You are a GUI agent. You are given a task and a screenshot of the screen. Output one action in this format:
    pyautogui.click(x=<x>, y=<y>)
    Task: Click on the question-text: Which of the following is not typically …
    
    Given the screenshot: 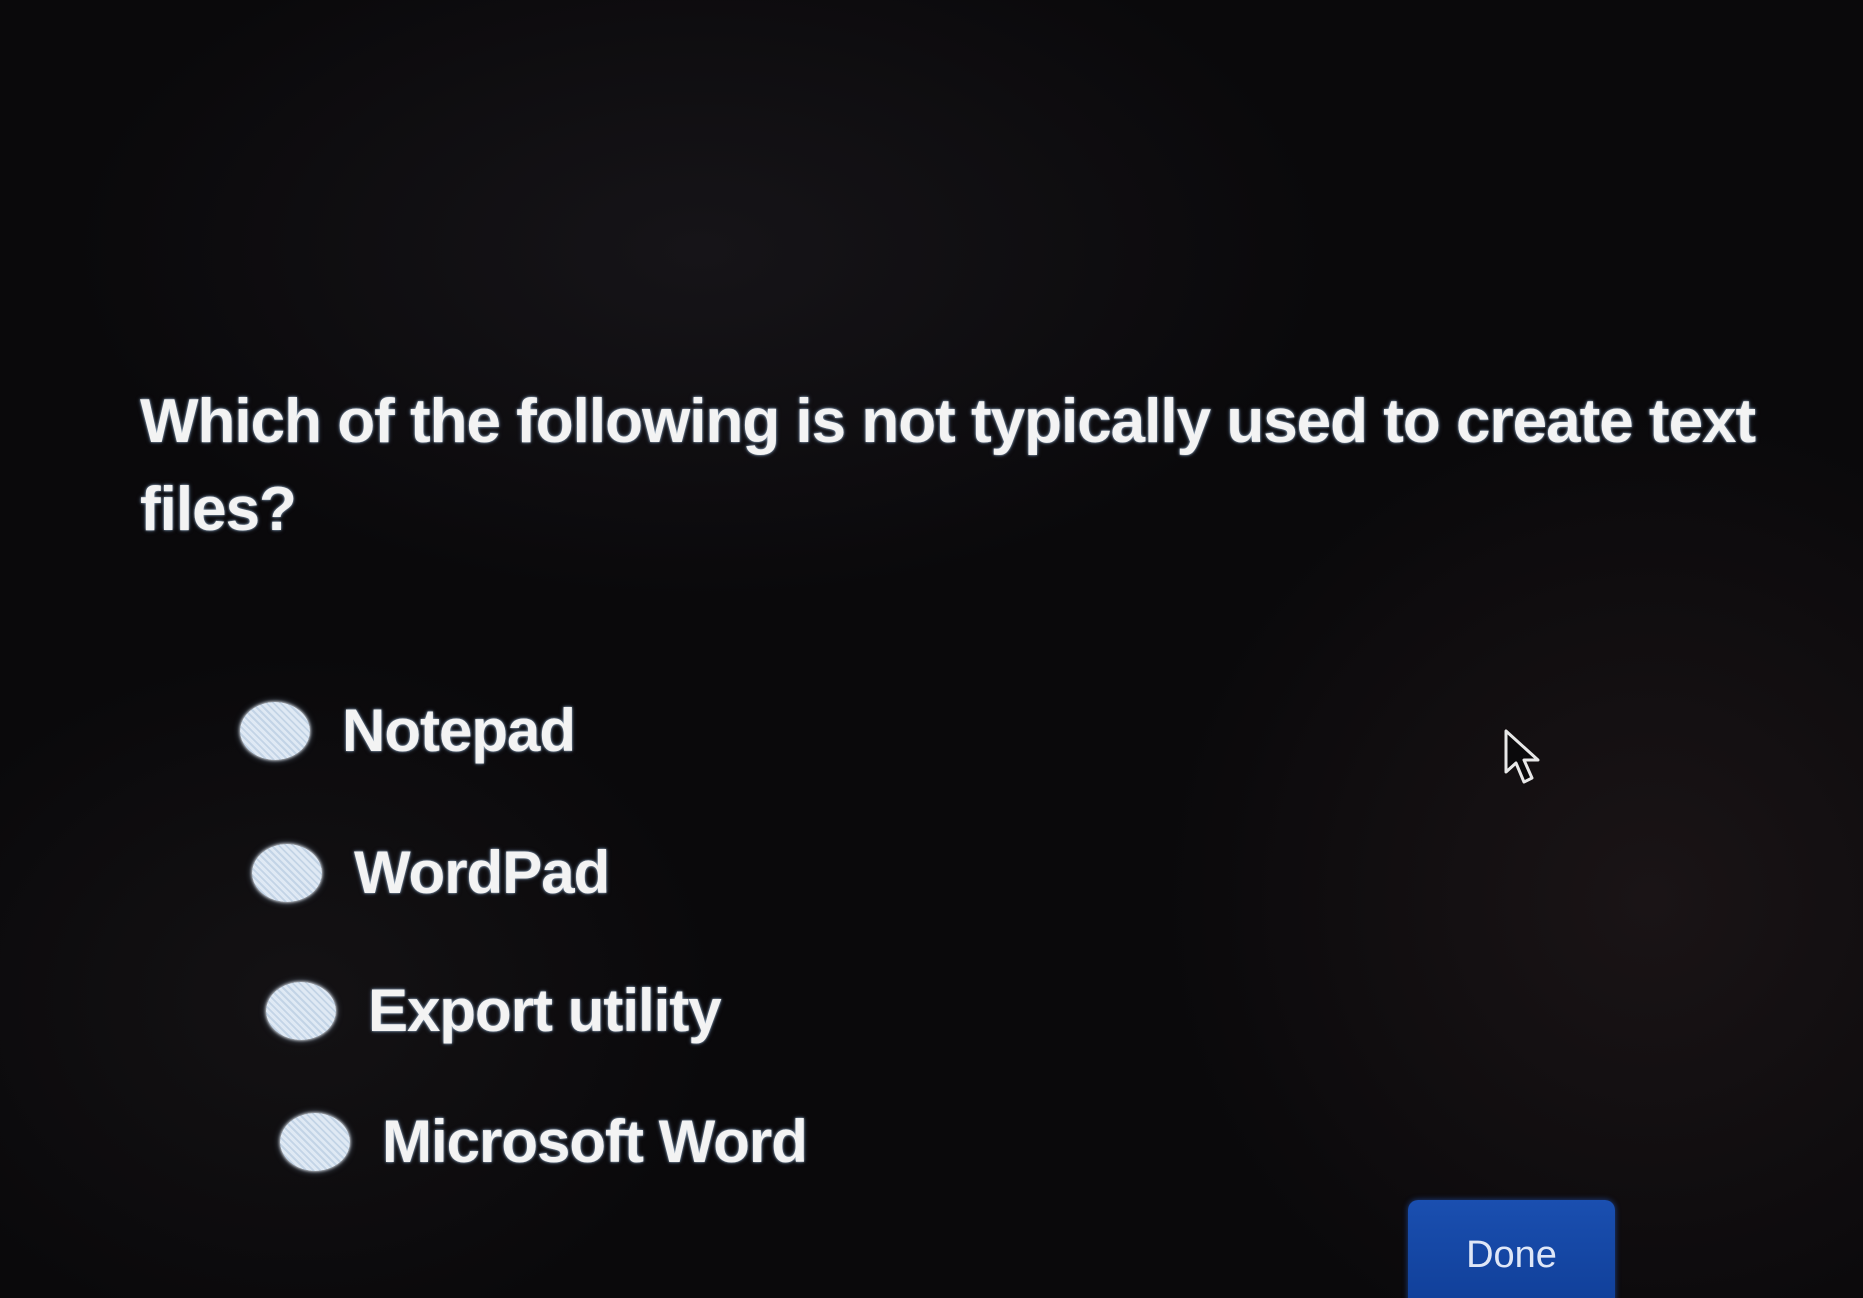 What is the action you would take?
    pyautogui.click(x=948, y=465)
    